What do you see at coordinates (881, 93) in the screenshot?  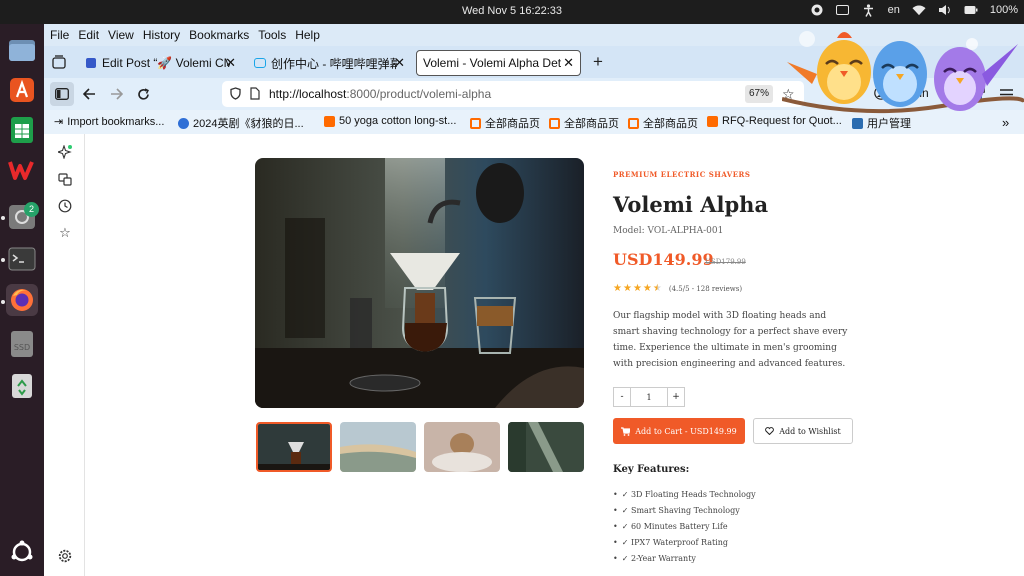 I see `account-icon` at bounding box center [881, 93].